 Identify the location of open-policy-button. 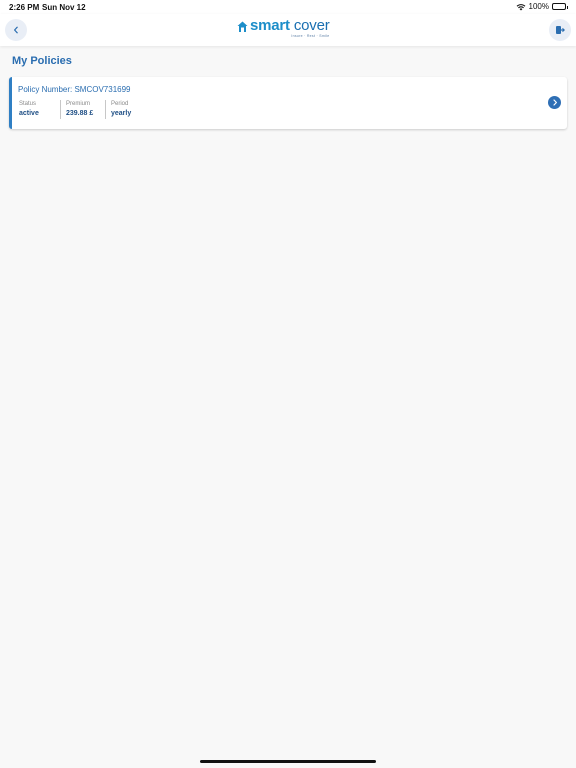
(554, 102).